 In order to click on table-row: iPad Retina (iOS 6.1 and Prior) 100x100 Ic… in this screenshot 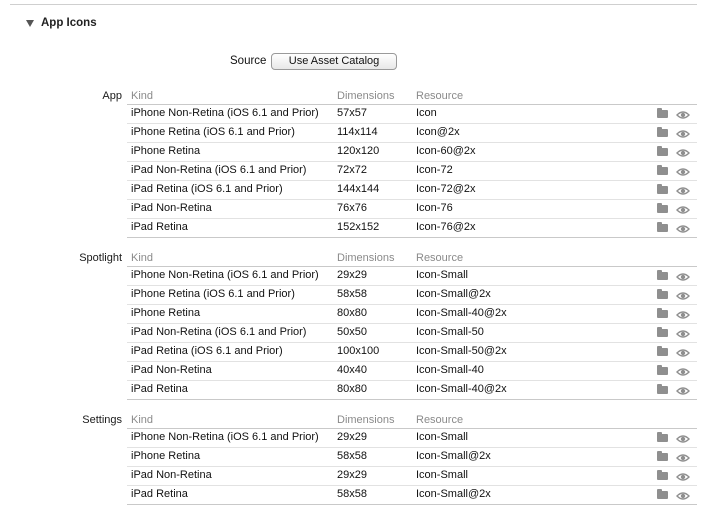, I will do `click(412, 352)`.